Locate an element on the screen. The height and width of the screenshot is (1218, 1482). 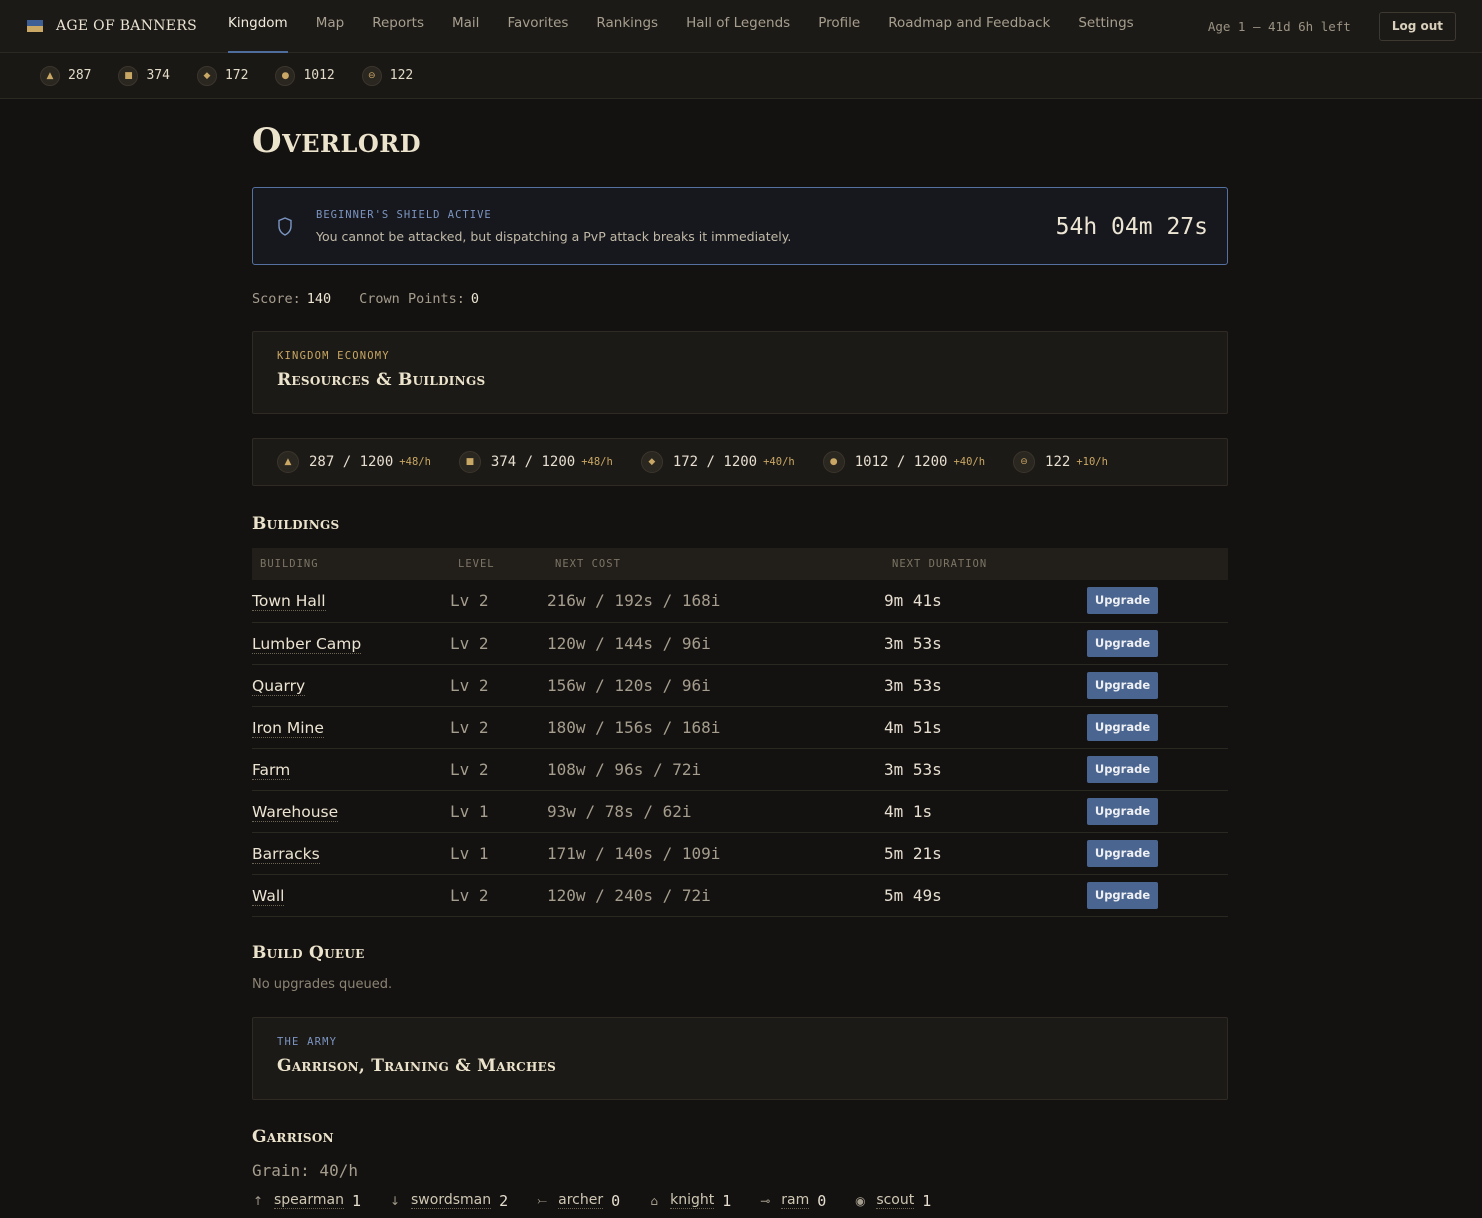
nav-item-favorites: Favorites is located at coordinates (537, 26).